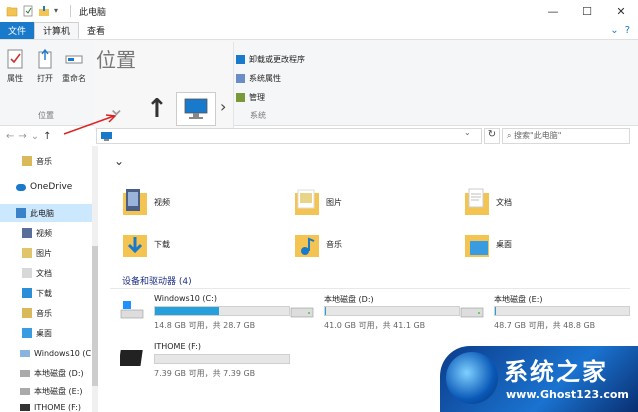 The width and height of the screenshot is (638, 412). What do you see at coordinates (370, 288) in the screenshot?
I see `section-divider` at bounding box center [370, 288].